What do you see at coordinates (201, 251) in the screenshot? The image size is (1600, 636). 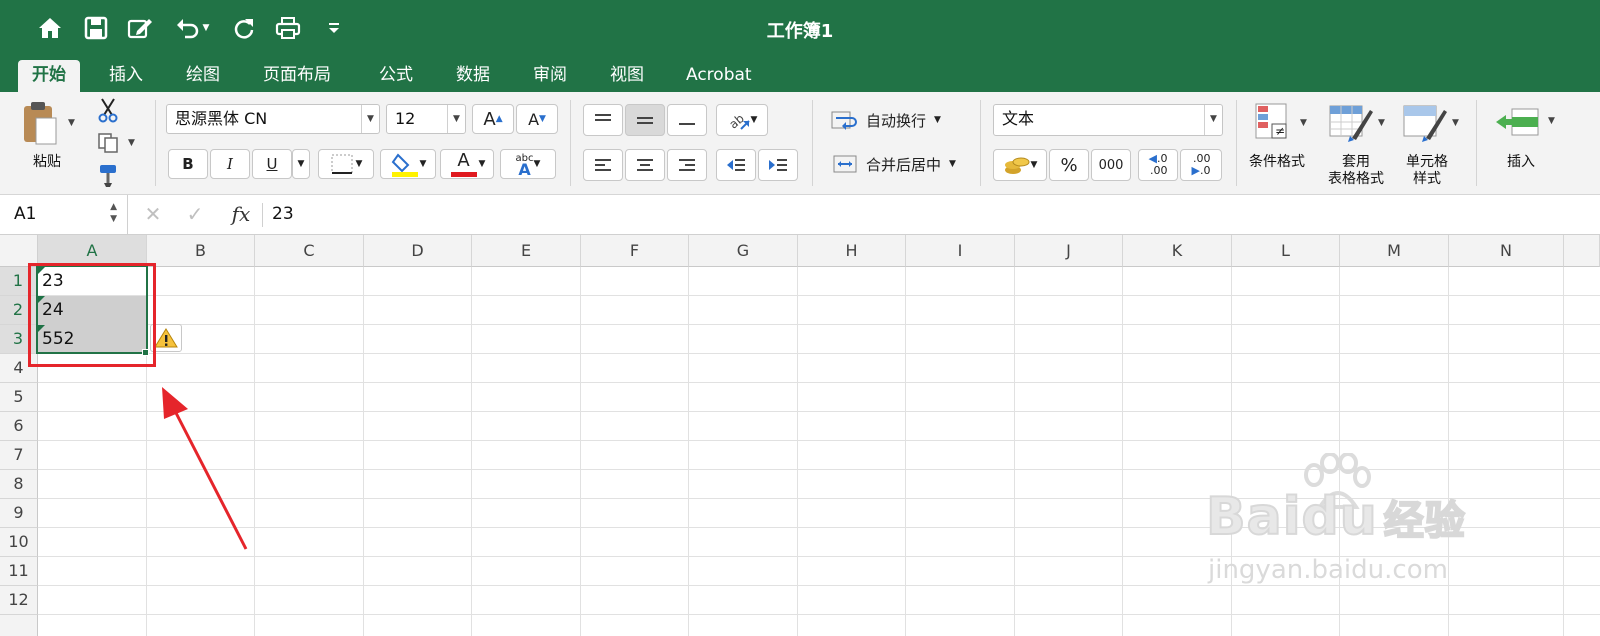 I see `column-header: B` at bounding box center [201, 251].